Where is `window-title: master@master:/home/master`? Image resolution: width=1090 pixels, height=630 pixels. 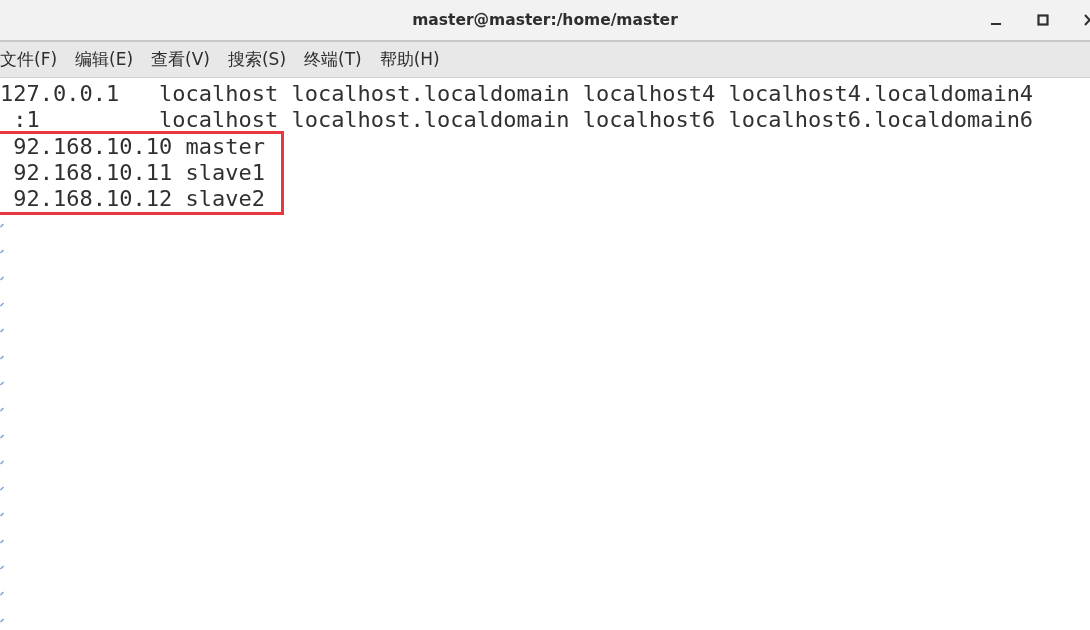
window-title: master@master:/home/master is located at coordinates (545, 20).